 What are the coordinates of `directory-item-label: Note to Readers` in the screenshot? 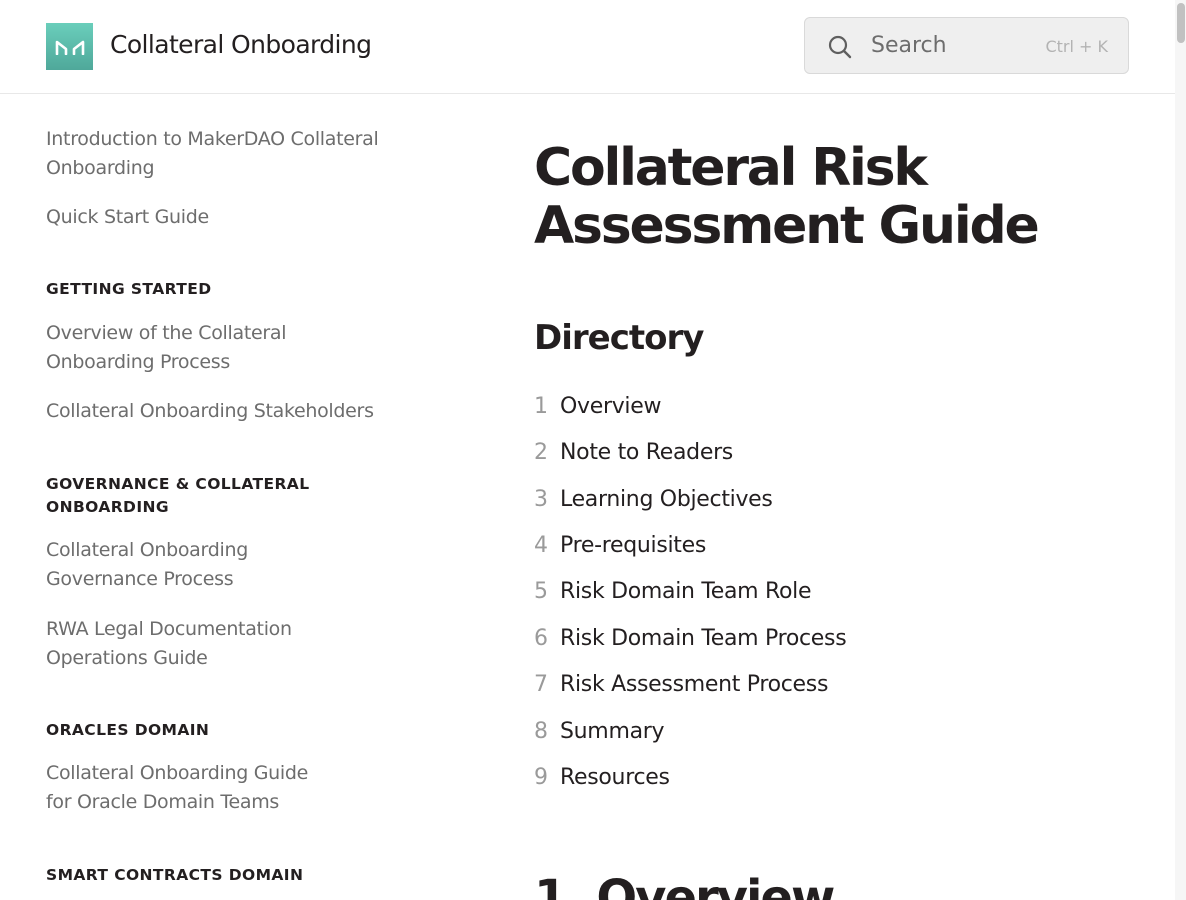 It's located at (646, 452).